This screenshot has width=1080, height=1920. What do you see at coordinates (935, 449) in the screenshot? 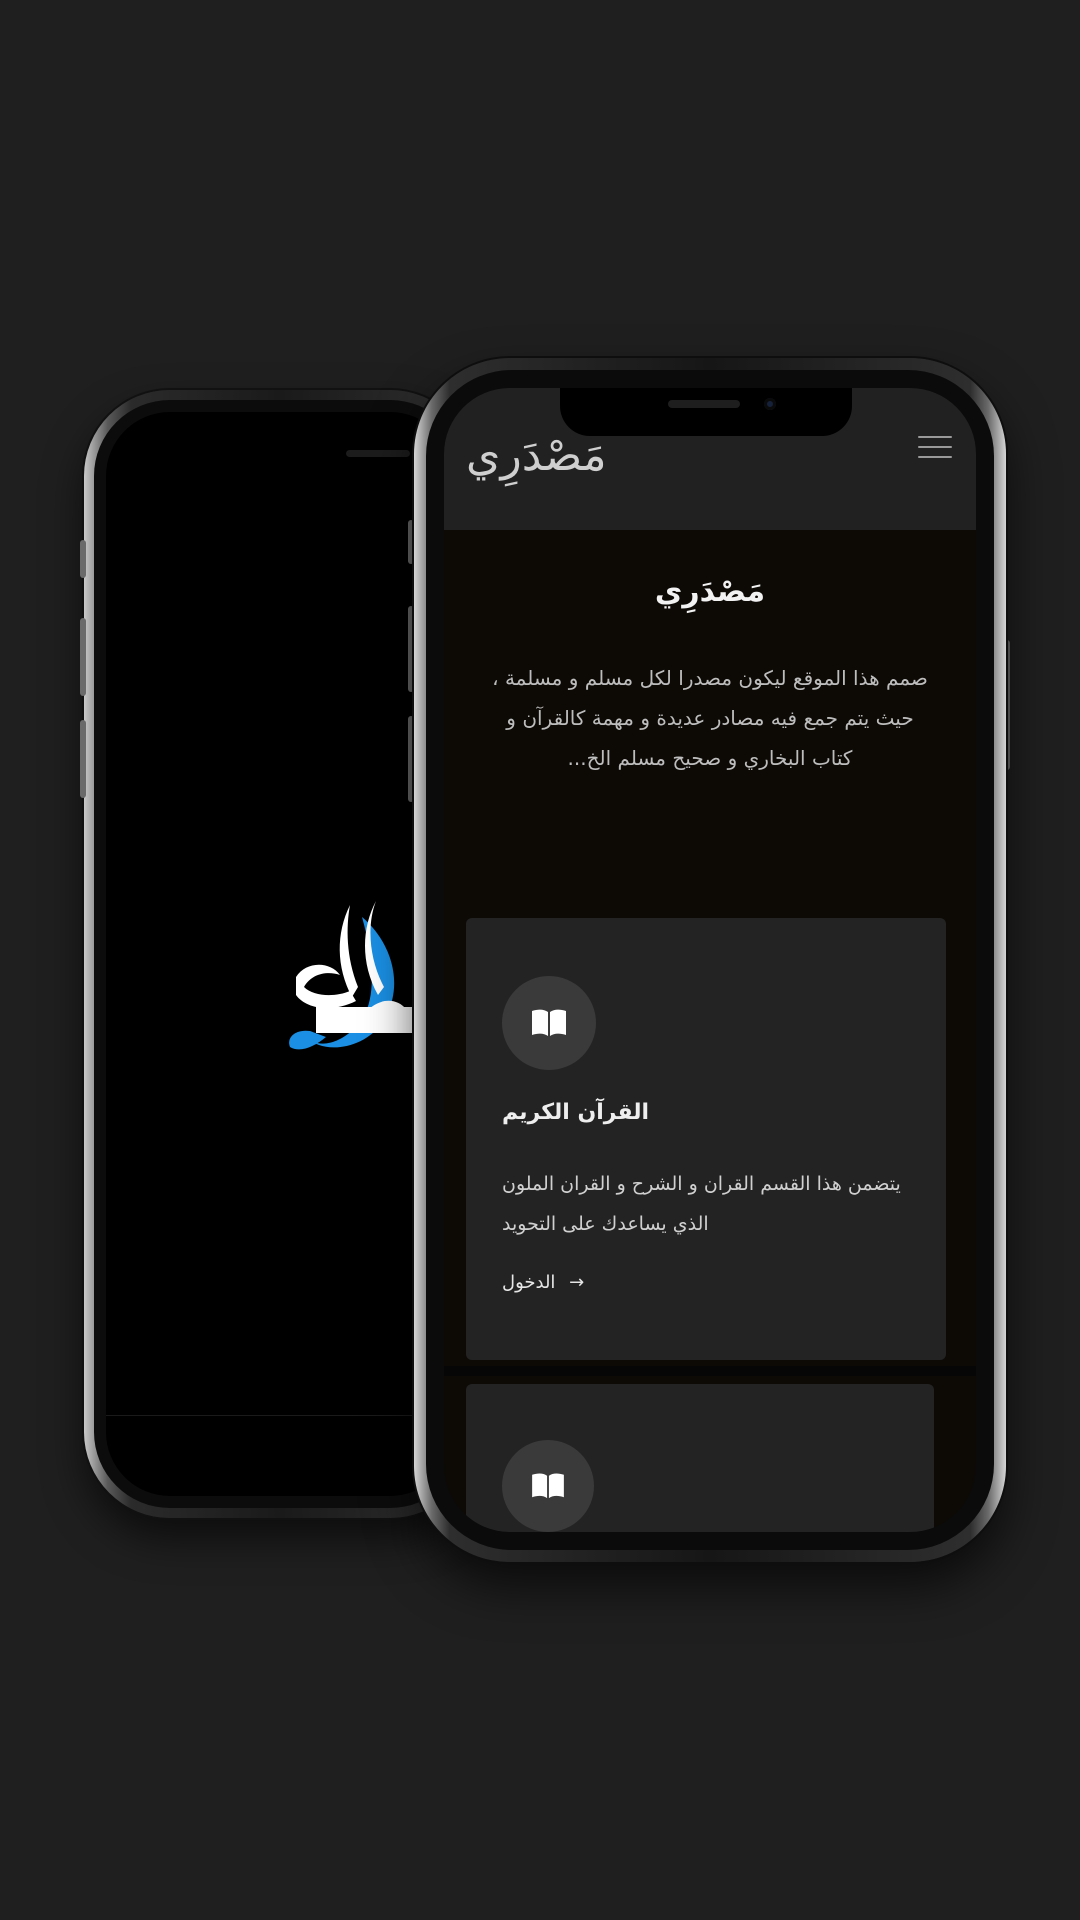
I see `hamburger-menu-icon` at bounding box center [935, 449].